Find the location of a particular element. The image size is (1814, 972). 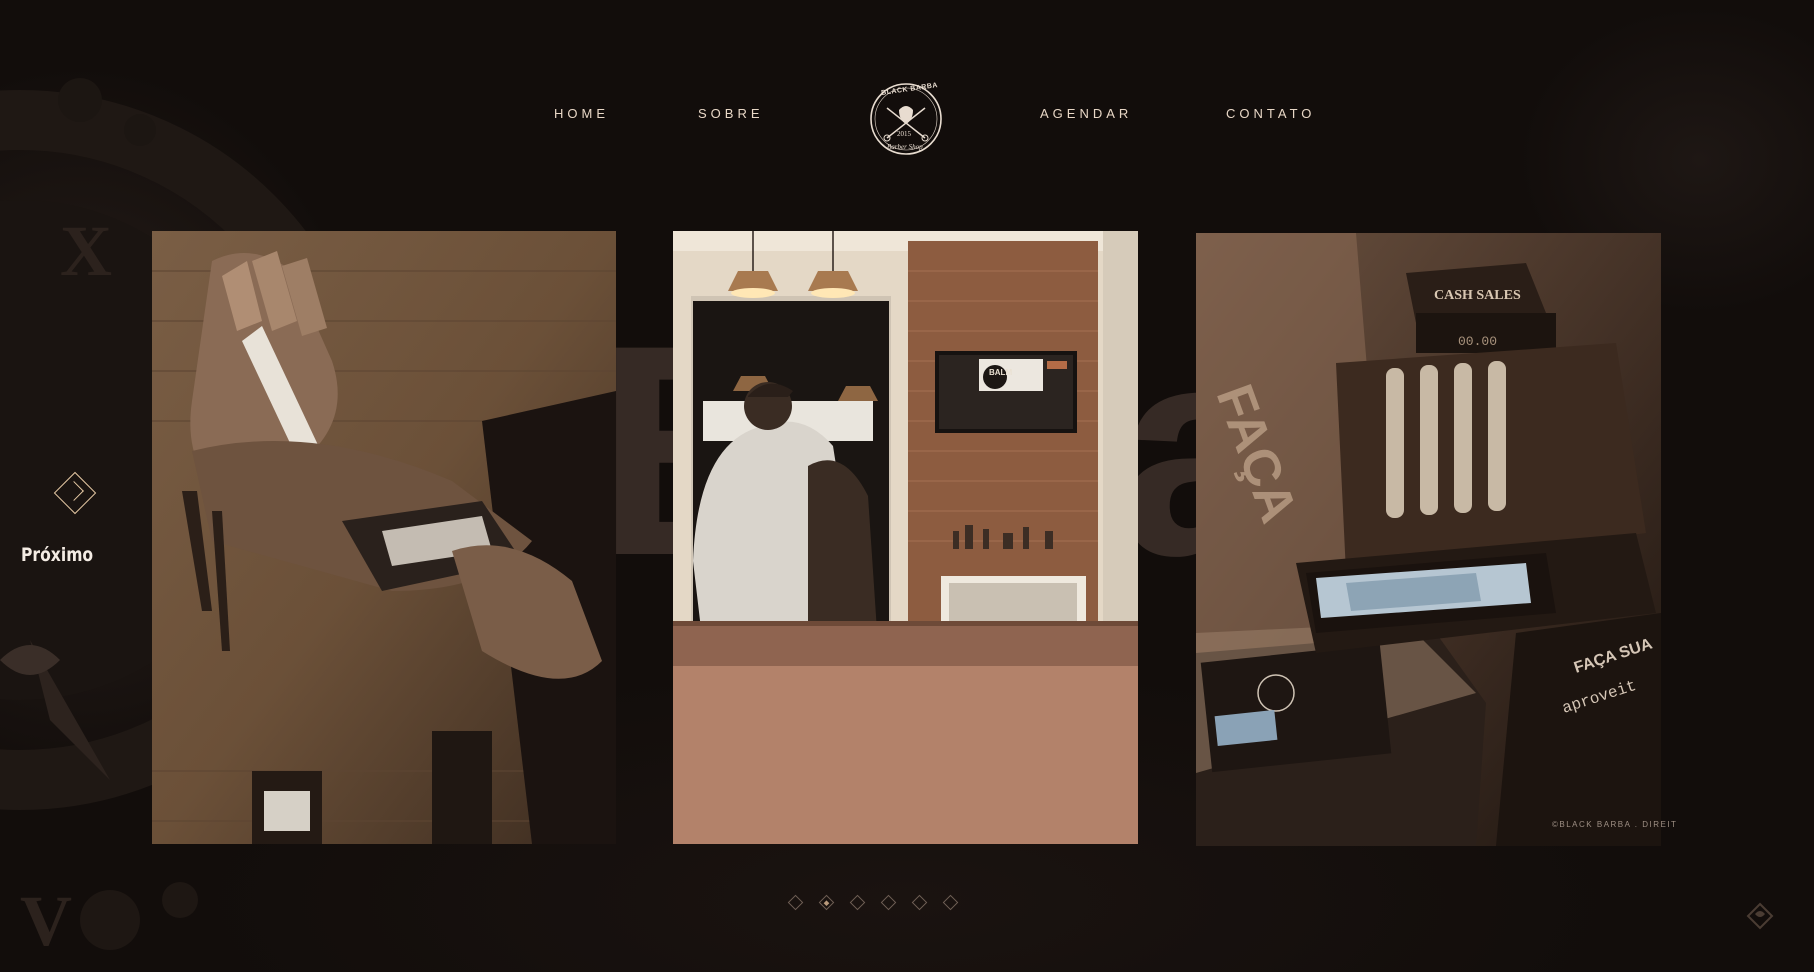

next-slide-button: Próximo is located at coordinates (60, 522).